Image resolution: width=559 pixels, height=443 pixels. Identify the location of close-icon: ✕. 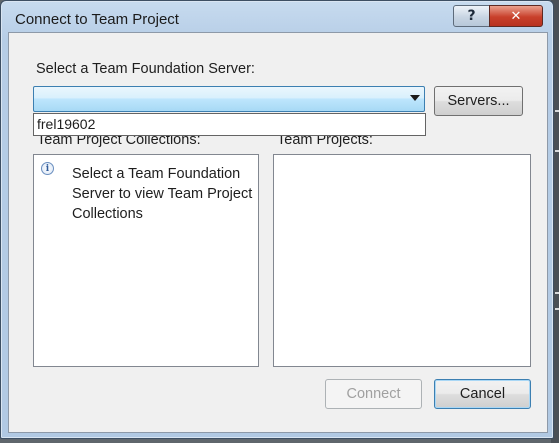
(516, 16).